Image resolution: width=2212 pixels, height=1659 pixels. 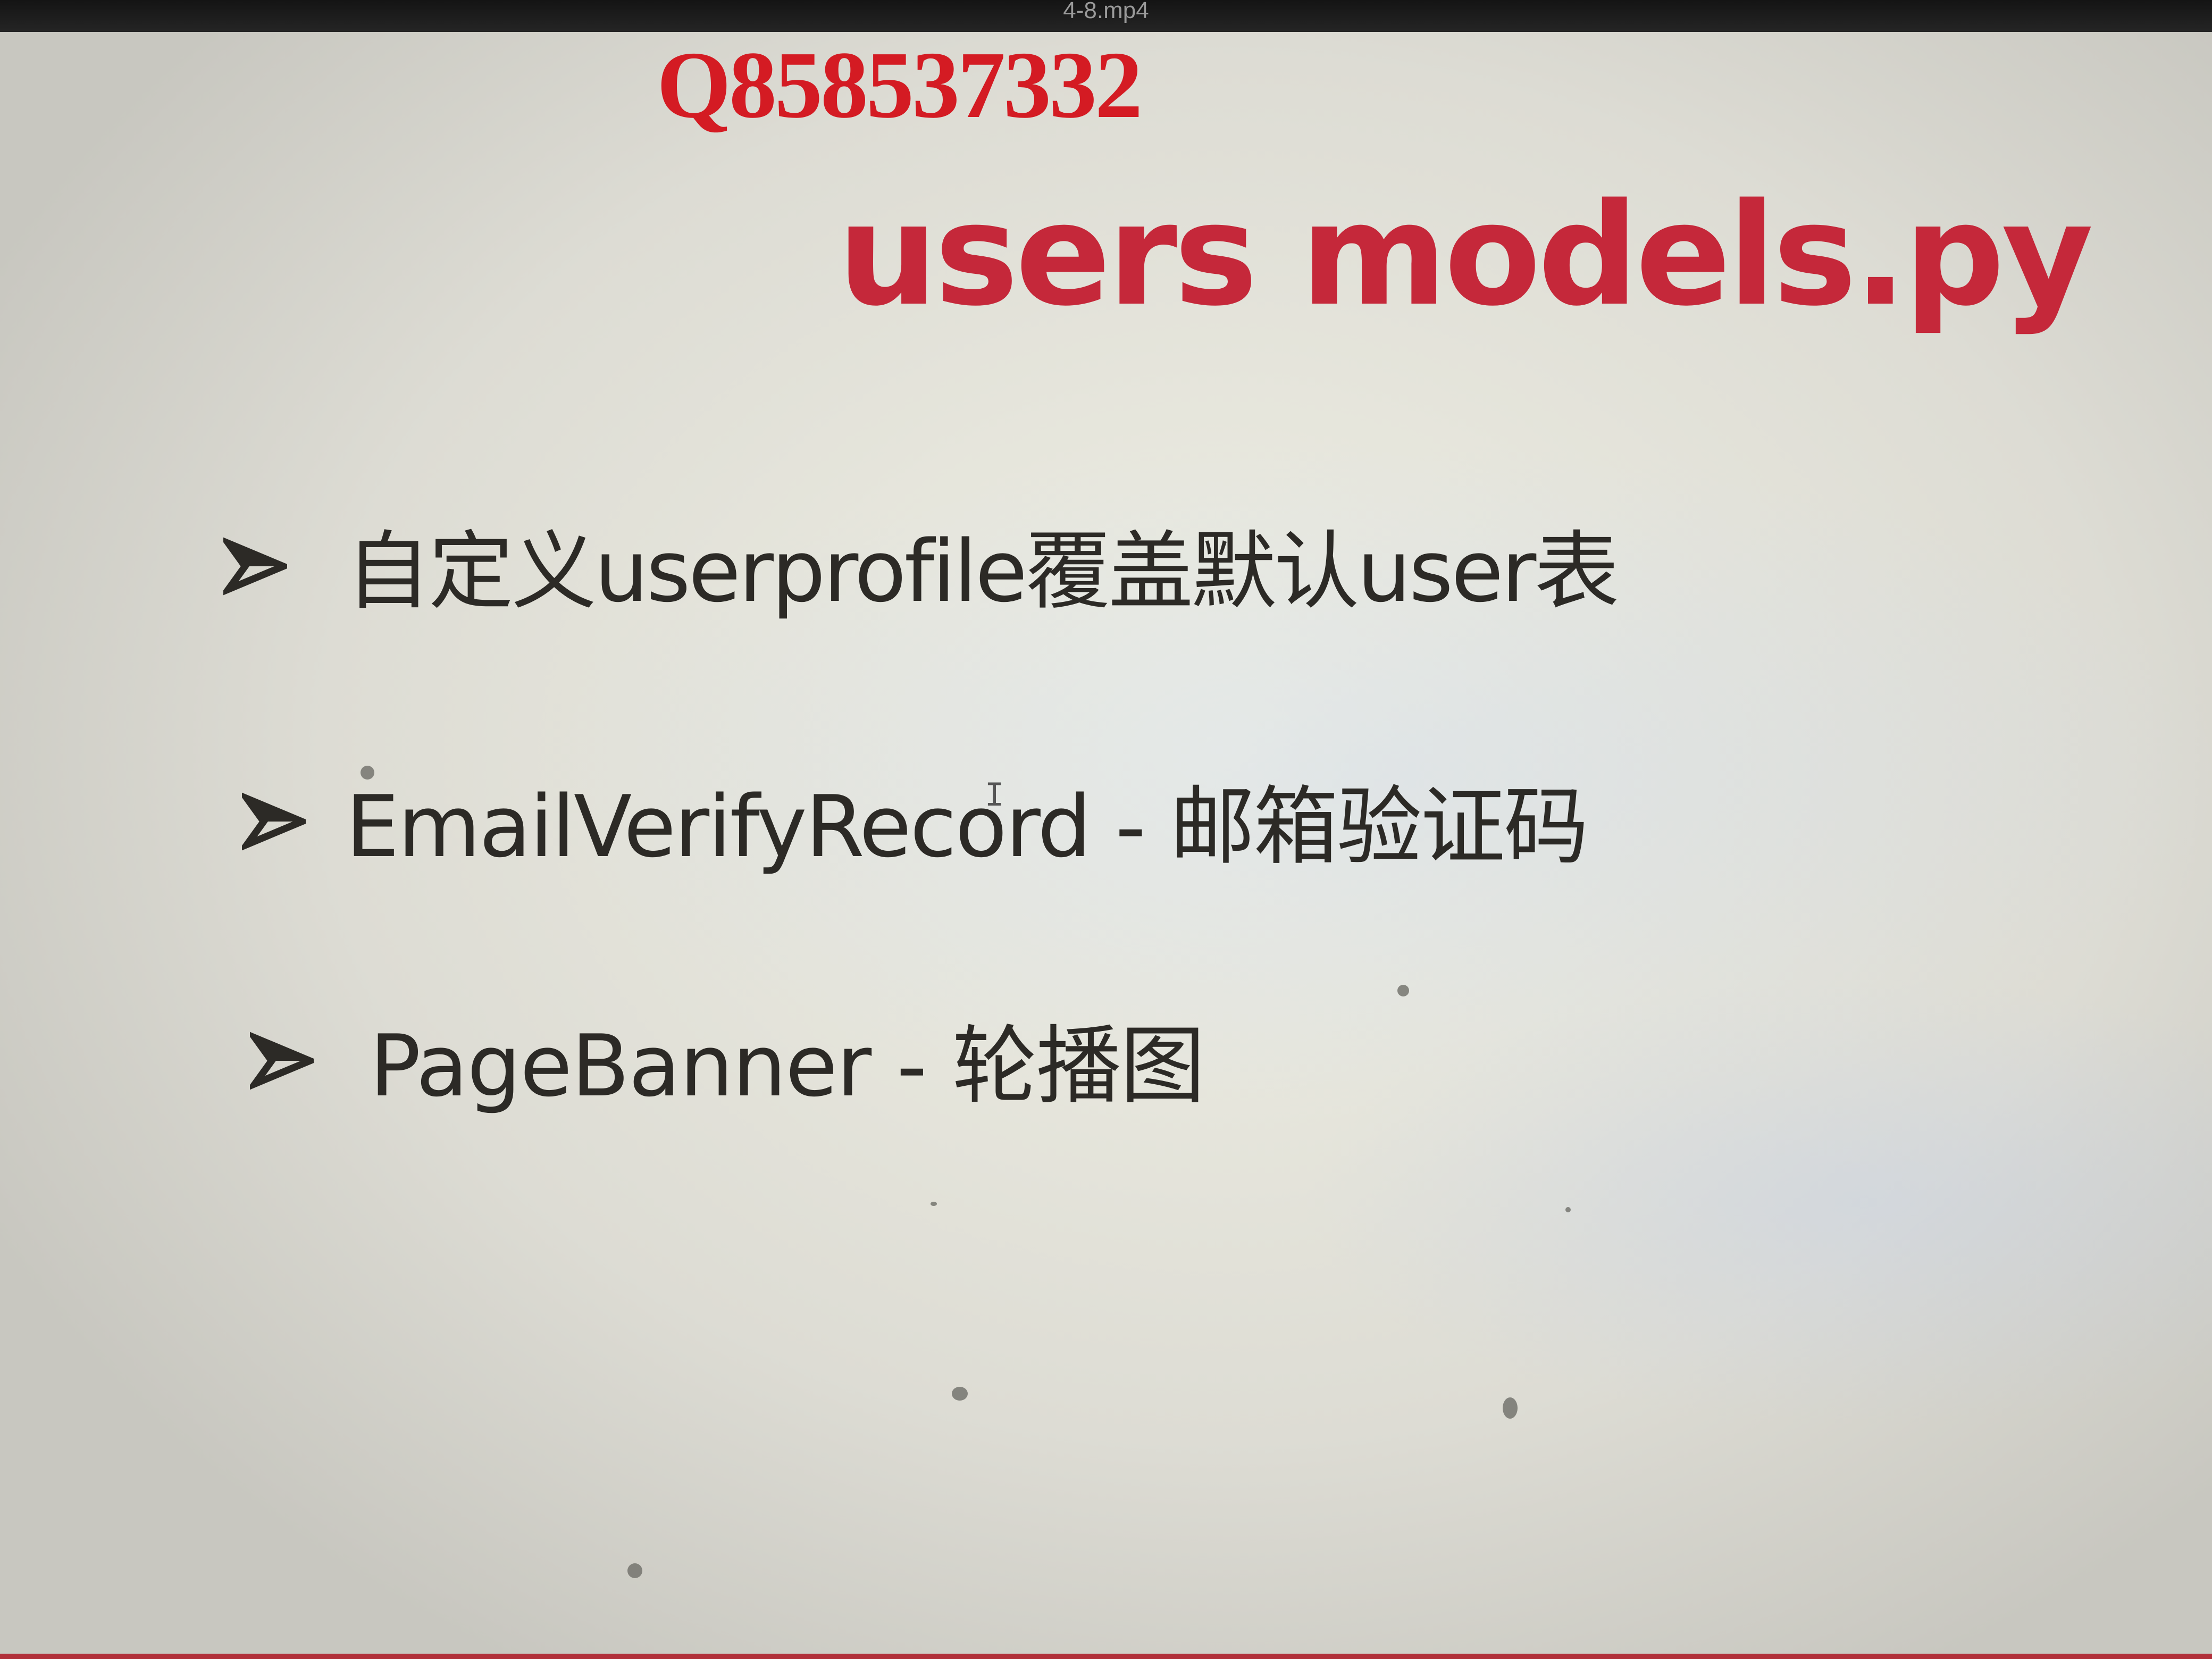 I want to click on text-cursor-icon: I, so click(x=994, y=795).